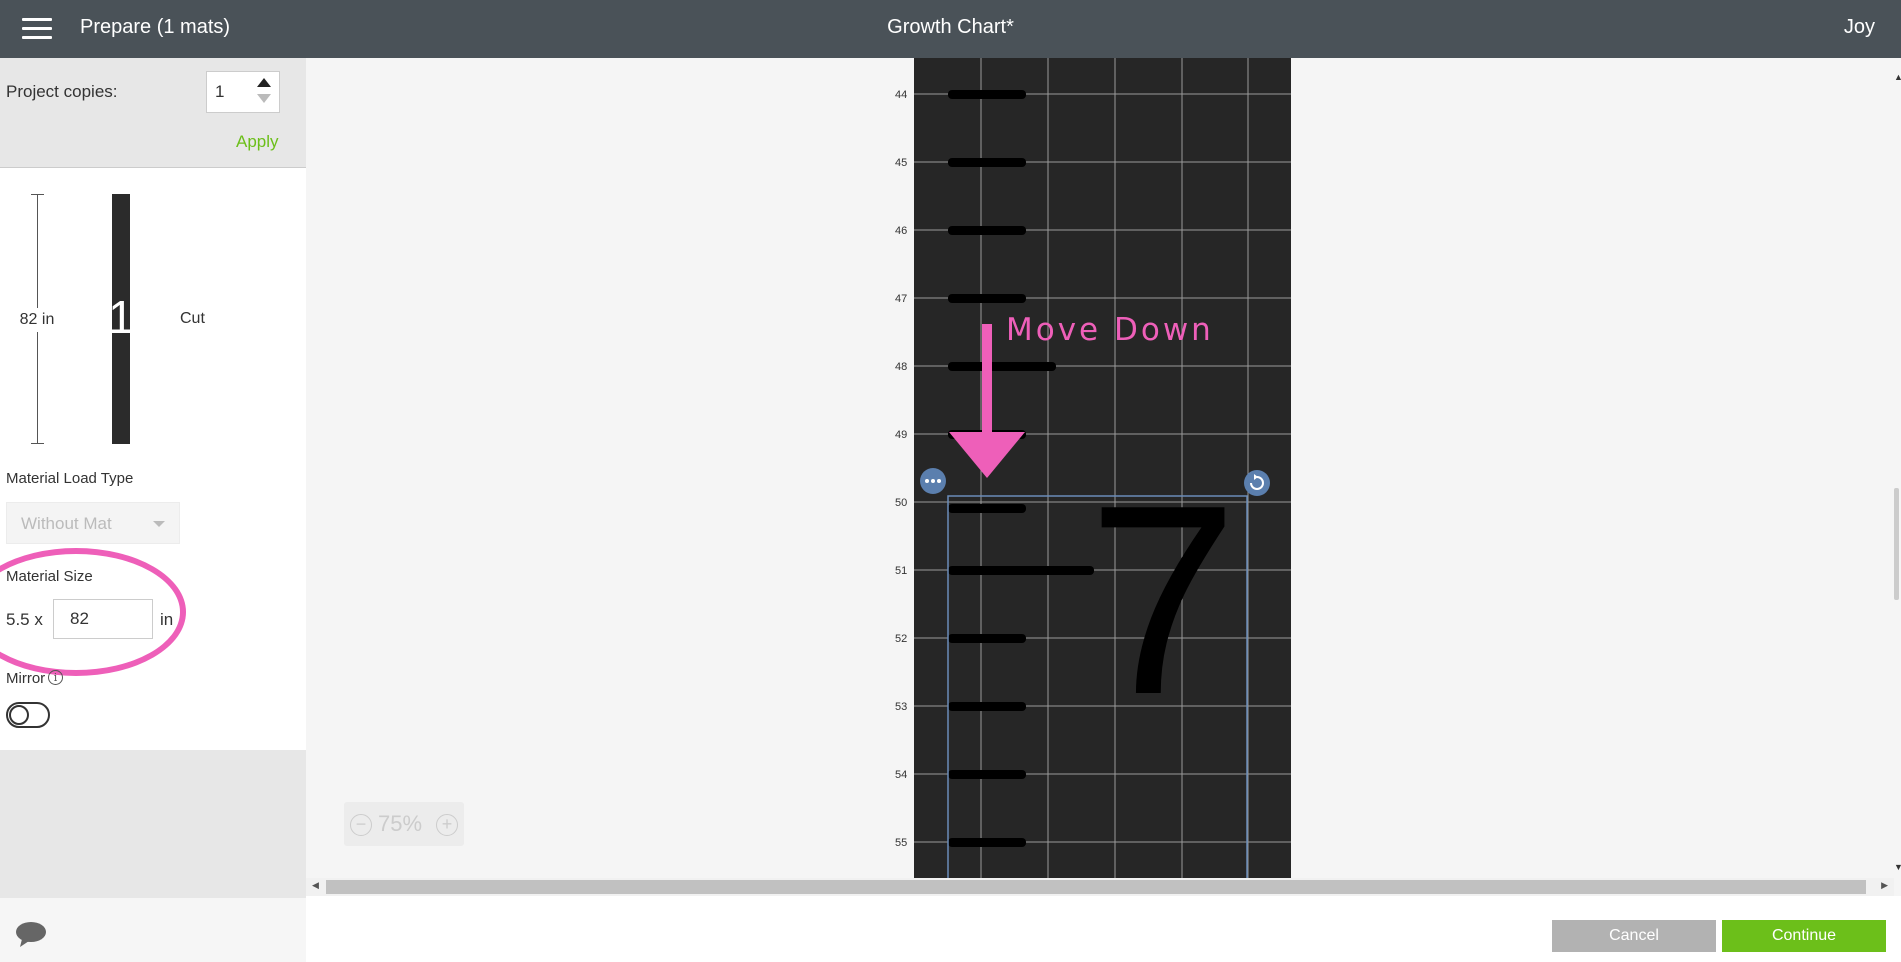  What do you see at coordinates (1897, 77) in the screenshot?
I see `scroll-up-arrow-icon: ▲` at bounding box center [1897, 77].